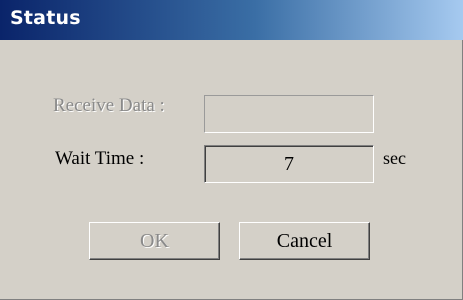 The width and height of the screenshot is (463, 300). Describe the element at coordinates (304, 241) in the screenshot. I see `cancel-button: Cancel` at that location.